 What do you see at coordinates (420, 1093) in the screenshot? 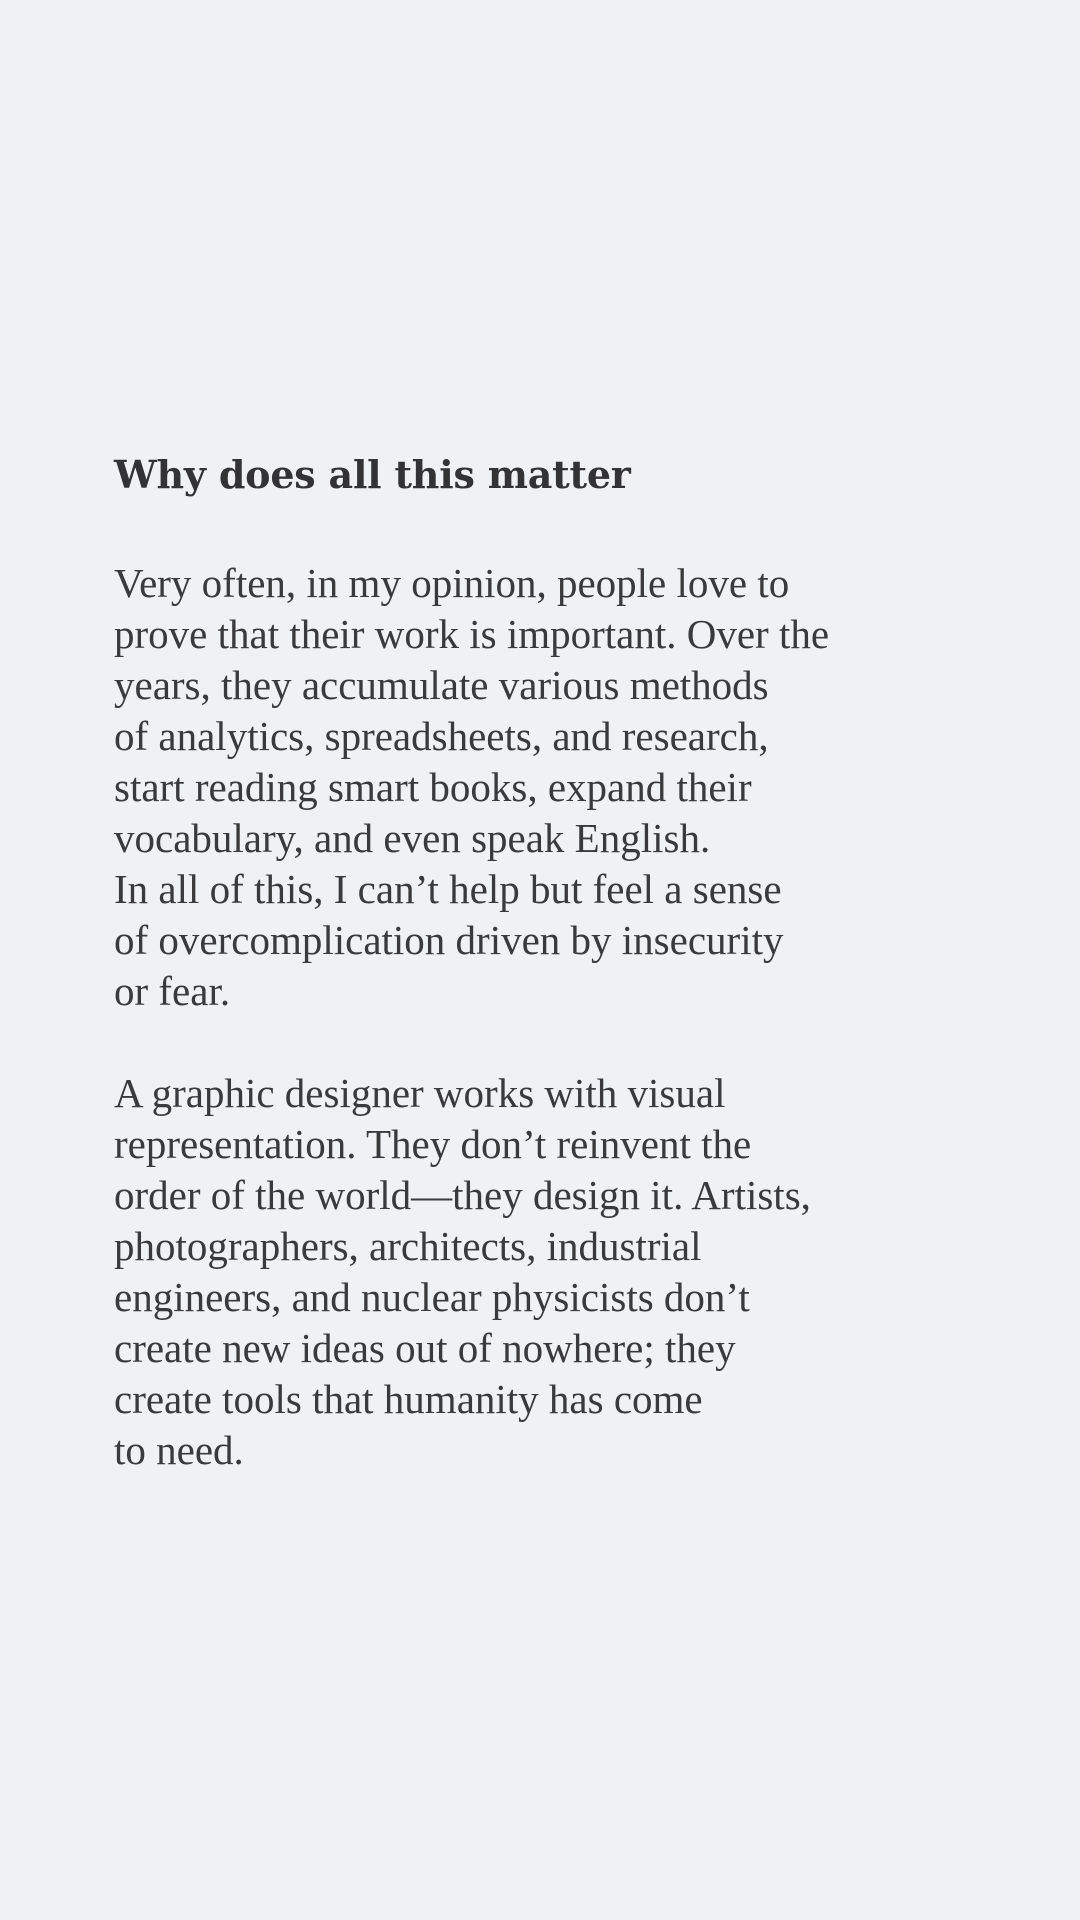
I see `text-line: A graphic designer works with visual` at bounding box center [420, 1093].